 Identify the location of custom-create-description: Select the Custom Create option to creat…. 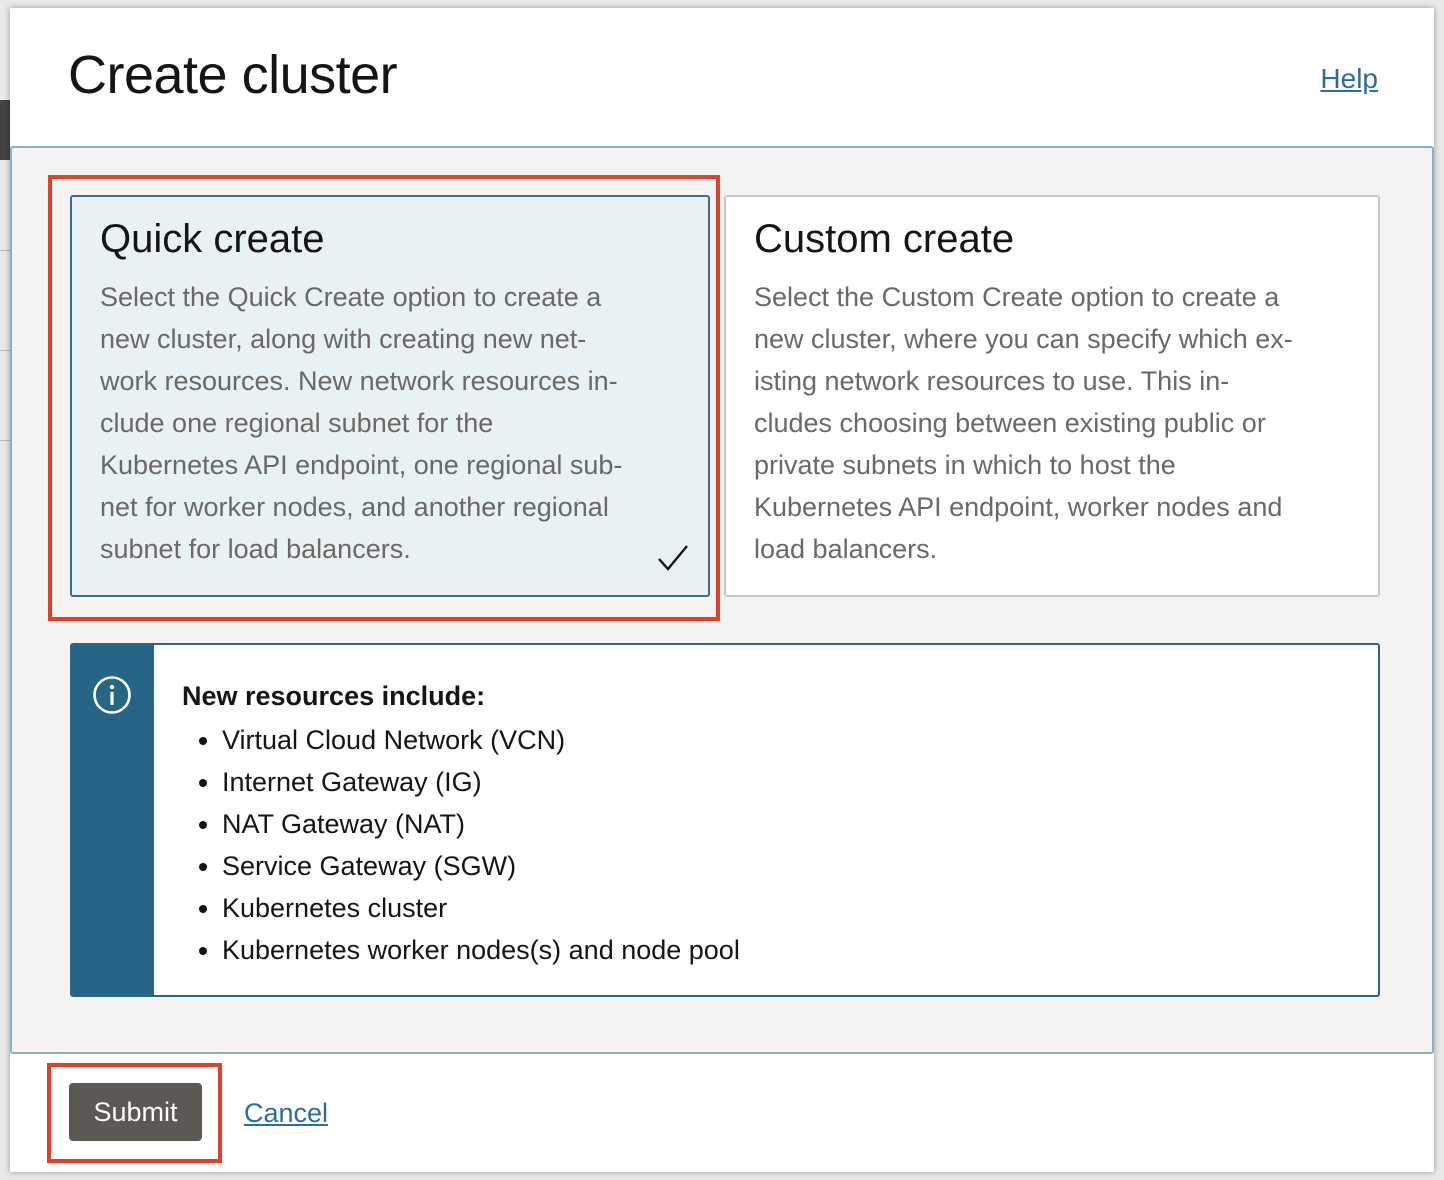
(1023, 423).